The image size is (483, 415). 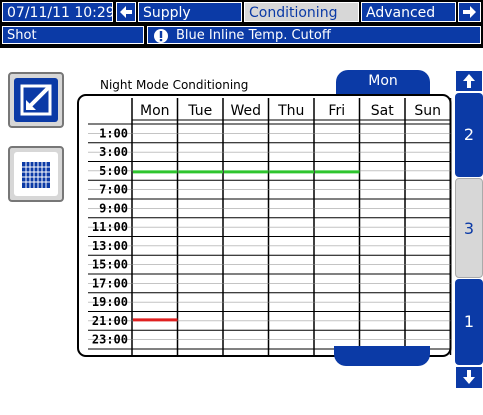 What do you see at coordinates (199, 111) in the screenshot?
I see `day-header-tue: Tue` at bounding box center [199, 111].